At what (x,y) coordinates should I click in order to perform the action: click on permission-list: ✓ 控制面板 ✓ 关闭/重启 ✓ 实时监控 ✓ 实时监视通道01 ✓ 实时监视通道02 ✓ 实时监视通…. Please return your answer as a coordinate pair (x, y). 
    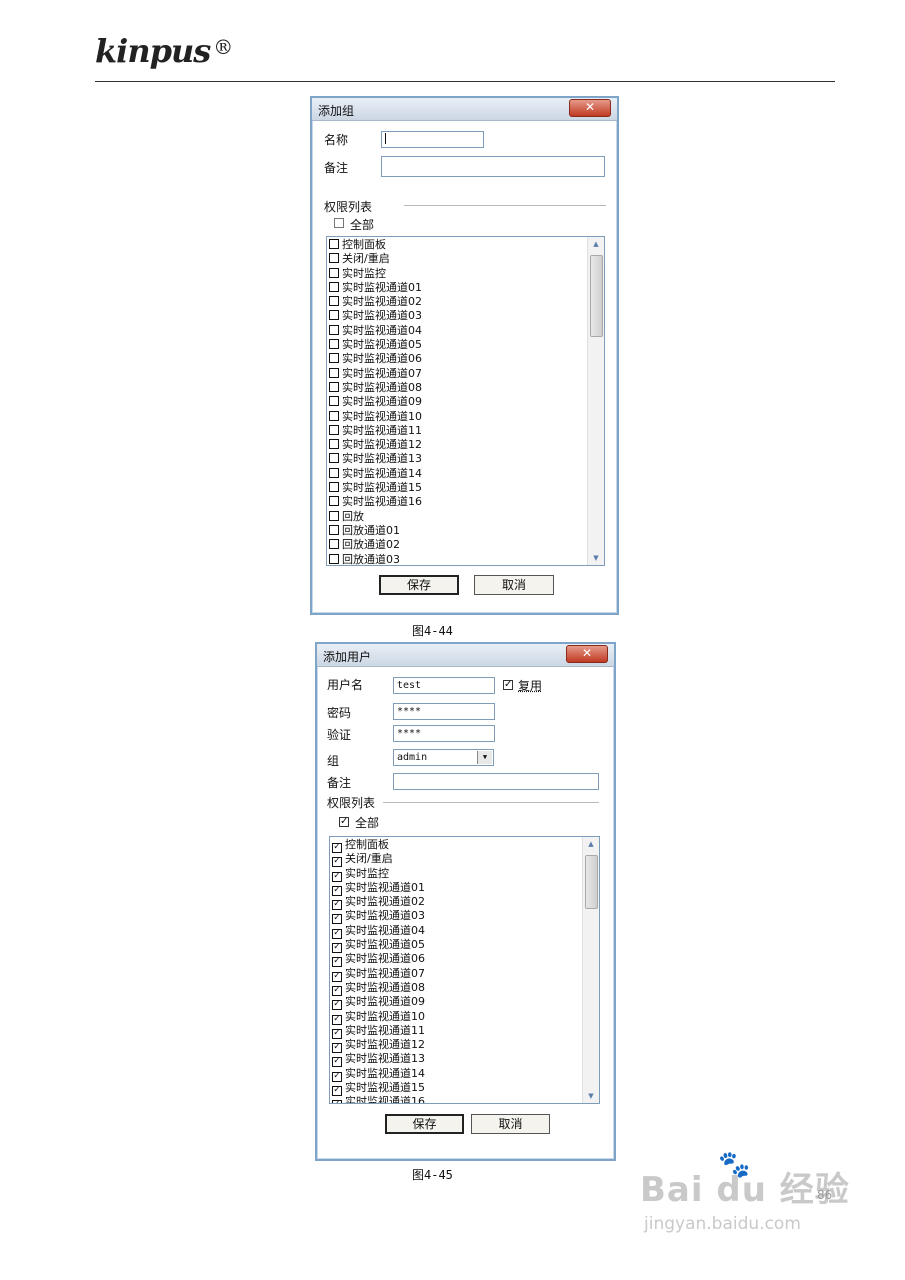
    Looking at the image, I should click on (464, 970).